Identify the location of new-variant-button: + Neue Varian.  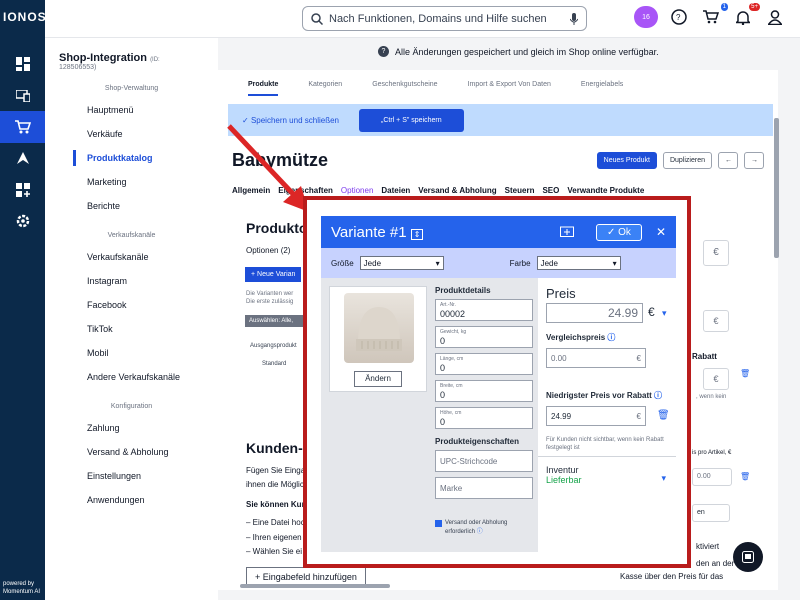
(273, 274).